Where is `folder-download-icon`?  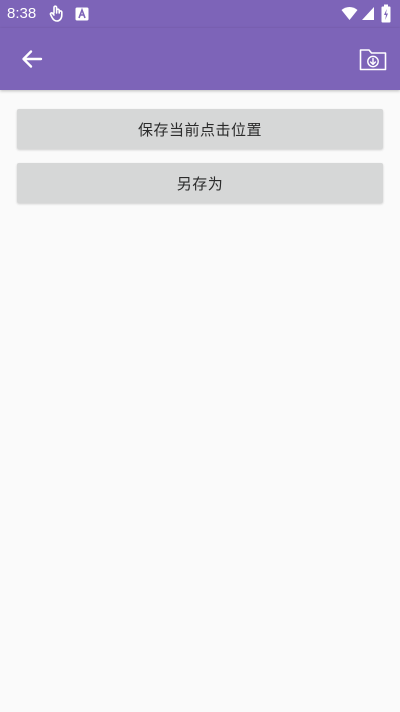
folder-download-icon is located at coordinates (373, 60).